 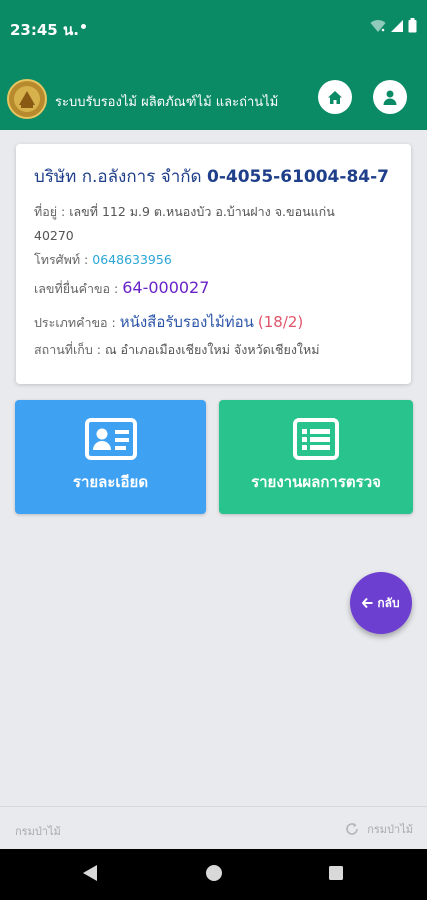 What do you see at coordinates (212, 349) in the screenshot?
I see `storage-value: ณ อำเภอเมืองเชียงใหม่ จังหวัดเชียงใหม่` at bounding box center [212, 349].